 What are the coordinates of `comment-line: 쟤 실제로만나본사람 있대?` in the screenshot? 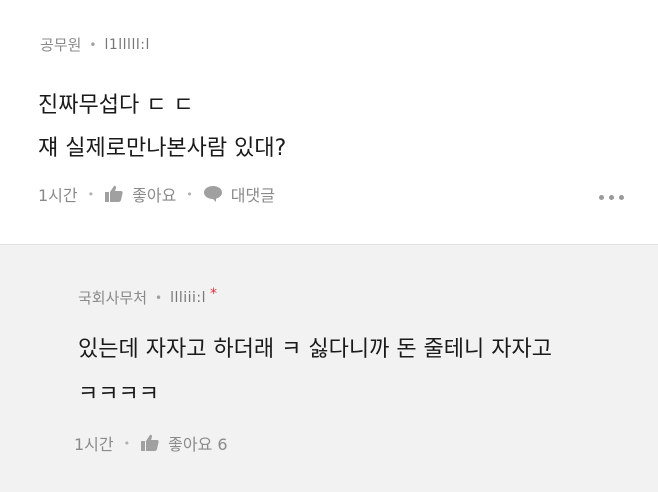 It's located at (162, 148).